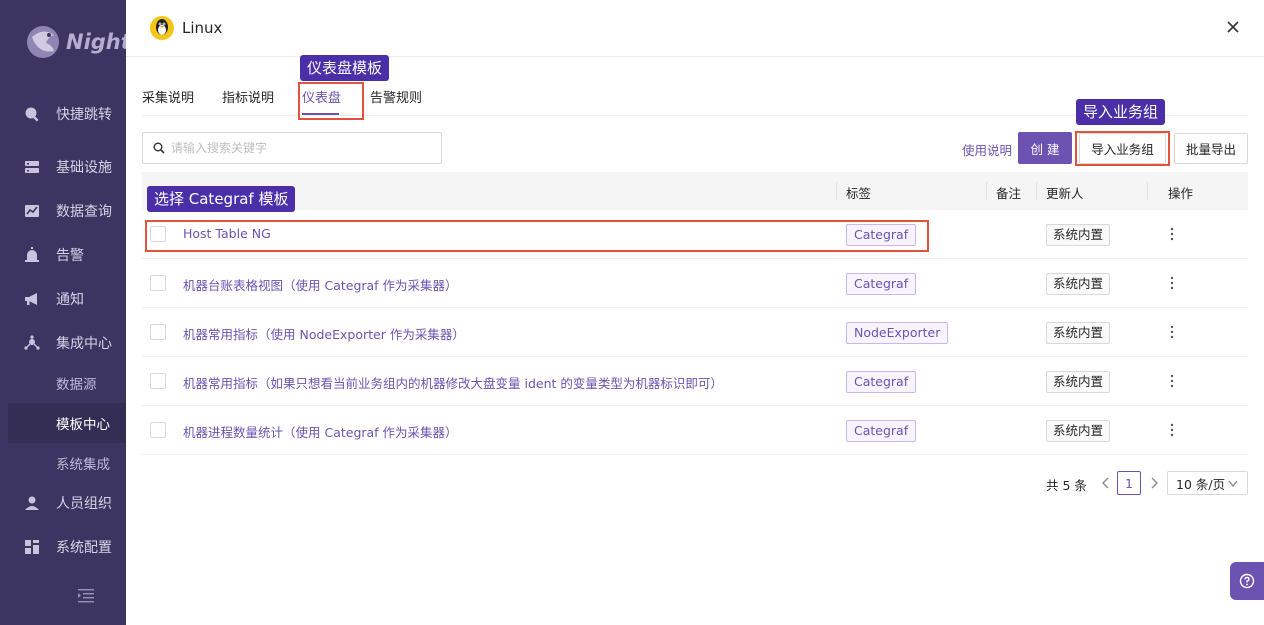  What do you see at coordinates (987, 149) in the screenshot?
I see `usage-guide-link: 使用说明` at bounding box center [987, 149].